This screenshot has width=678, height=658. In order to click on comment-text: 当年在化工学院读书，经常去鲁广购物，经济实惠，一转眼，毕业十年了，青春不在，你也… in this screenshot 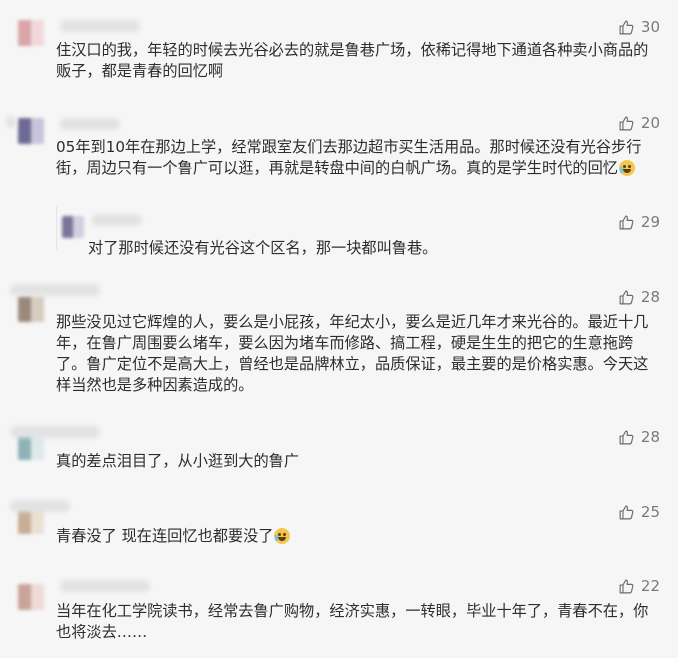, I will do `click(352, 621)`.